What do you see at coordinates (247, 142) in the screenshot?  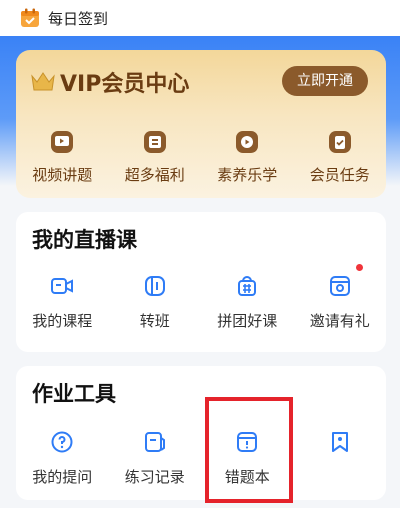 I see `literacy-icon` at bounding box center [247, 142].